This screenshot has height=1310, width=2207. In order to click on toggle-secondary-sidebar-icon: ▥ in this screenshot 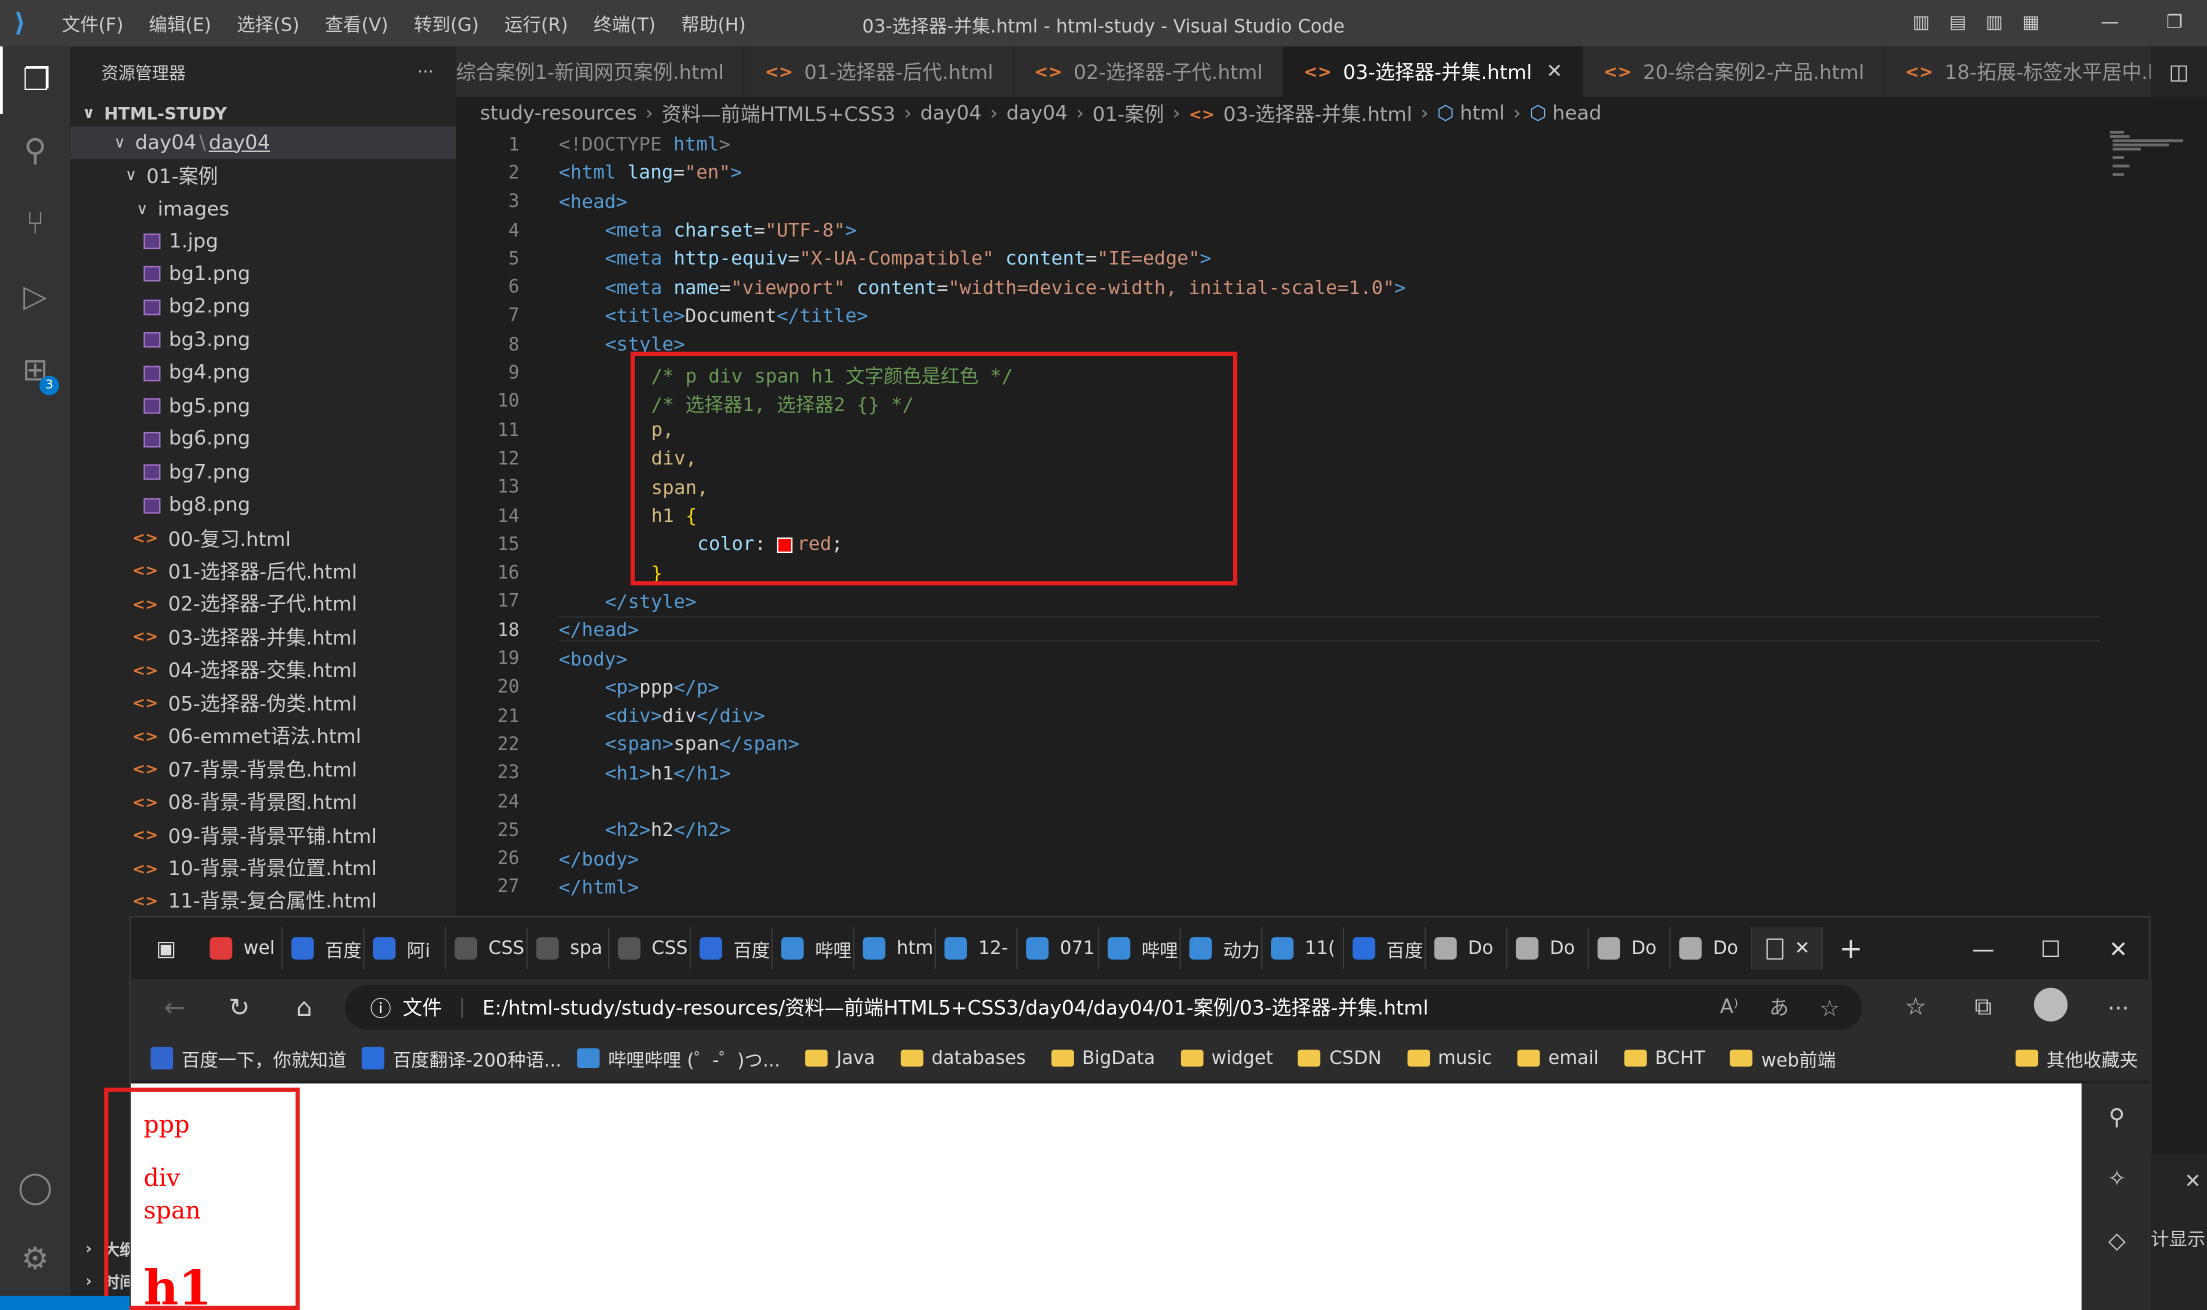, I will do `click(1994, 23)`.